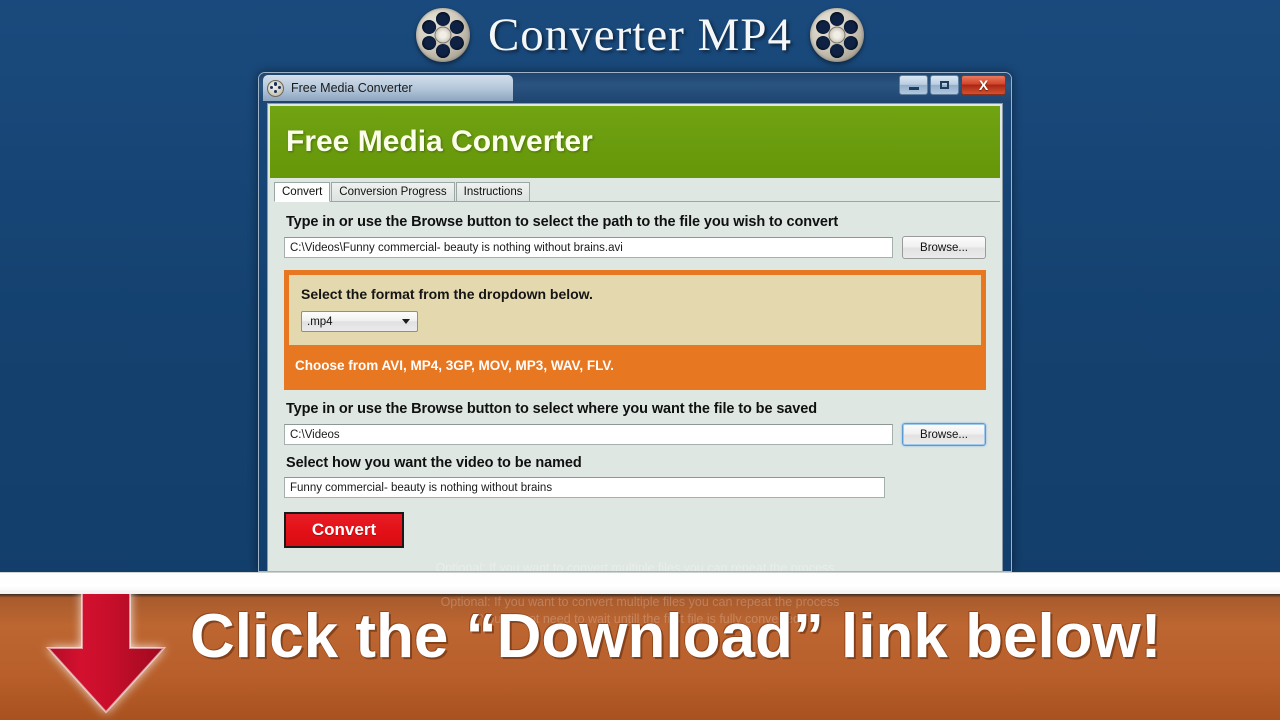  Describe the element at coordinates (635, 88) in the screenshot. I see `window-titlebar: Free Media Converter X` at that location.